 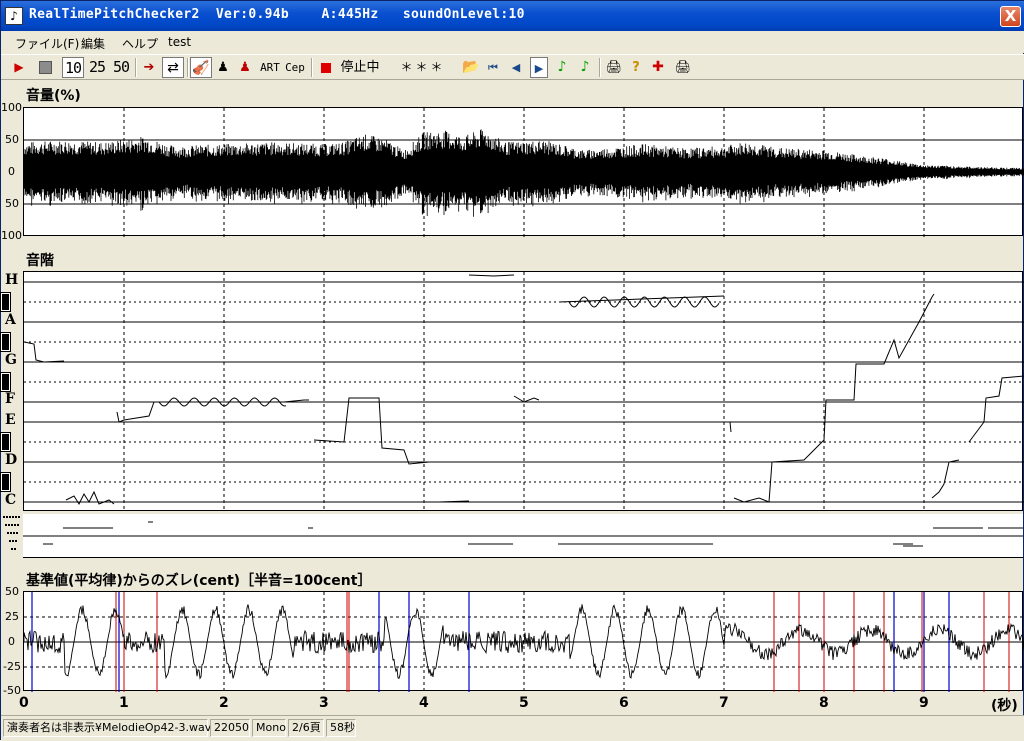 What do you see at coordinates (53, 96) in the screenshot?
I see `volume-label: 音量(%)` at bounding box center [53, 96].